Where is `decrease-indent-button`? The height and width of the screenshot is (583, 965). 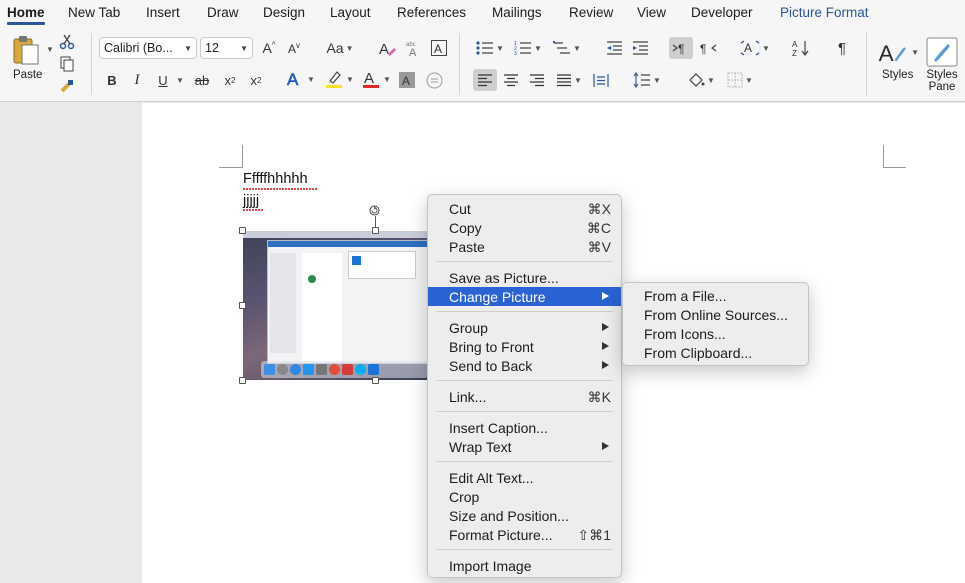 decrease-indent-button is located at coordinates (614, 48).